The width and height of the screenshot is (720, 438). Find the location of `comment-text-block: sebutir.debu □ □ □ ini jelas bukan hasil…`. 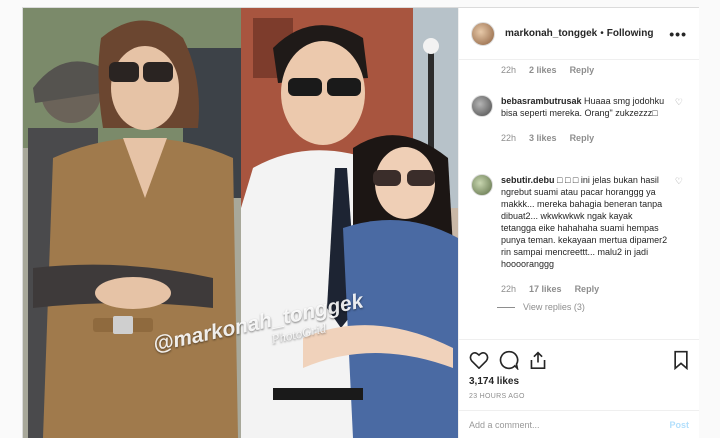

comment-text-block: sebutir.debu □ □ □ ini jelas bukan hasil… is located at coordinates (585, 222).